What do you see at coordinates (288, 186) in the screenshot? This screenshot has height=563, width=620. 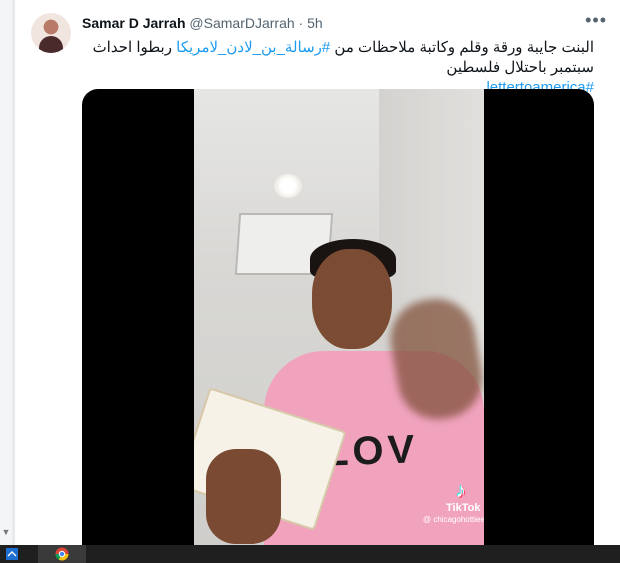 I see `ceiling-light` at bounding box center [288, 186].